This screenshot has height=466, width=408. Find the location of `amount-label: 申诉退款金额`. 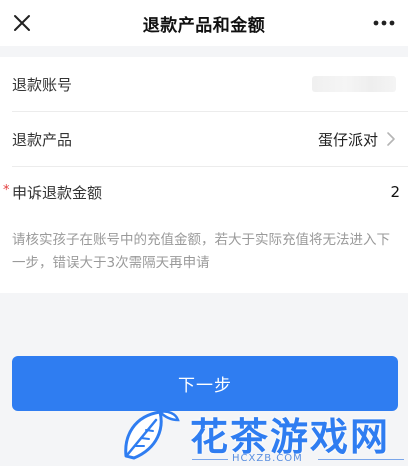

amount-label: 申诉退款金额 is located at coordinates (57, 192).